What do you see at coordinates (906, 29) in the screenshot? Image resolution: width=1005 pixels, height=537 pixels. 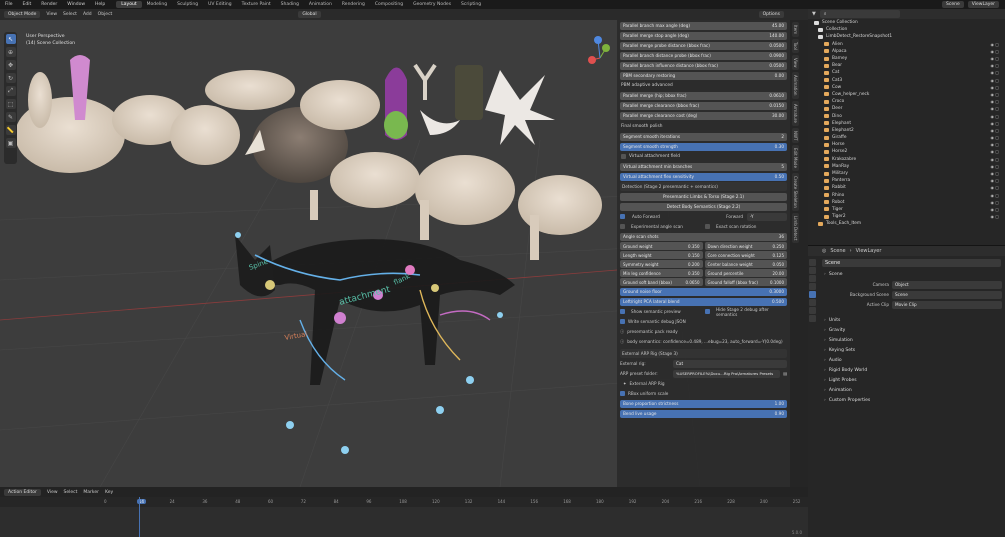 I see `collection-row: Collection` at bounding box center [906, 29].